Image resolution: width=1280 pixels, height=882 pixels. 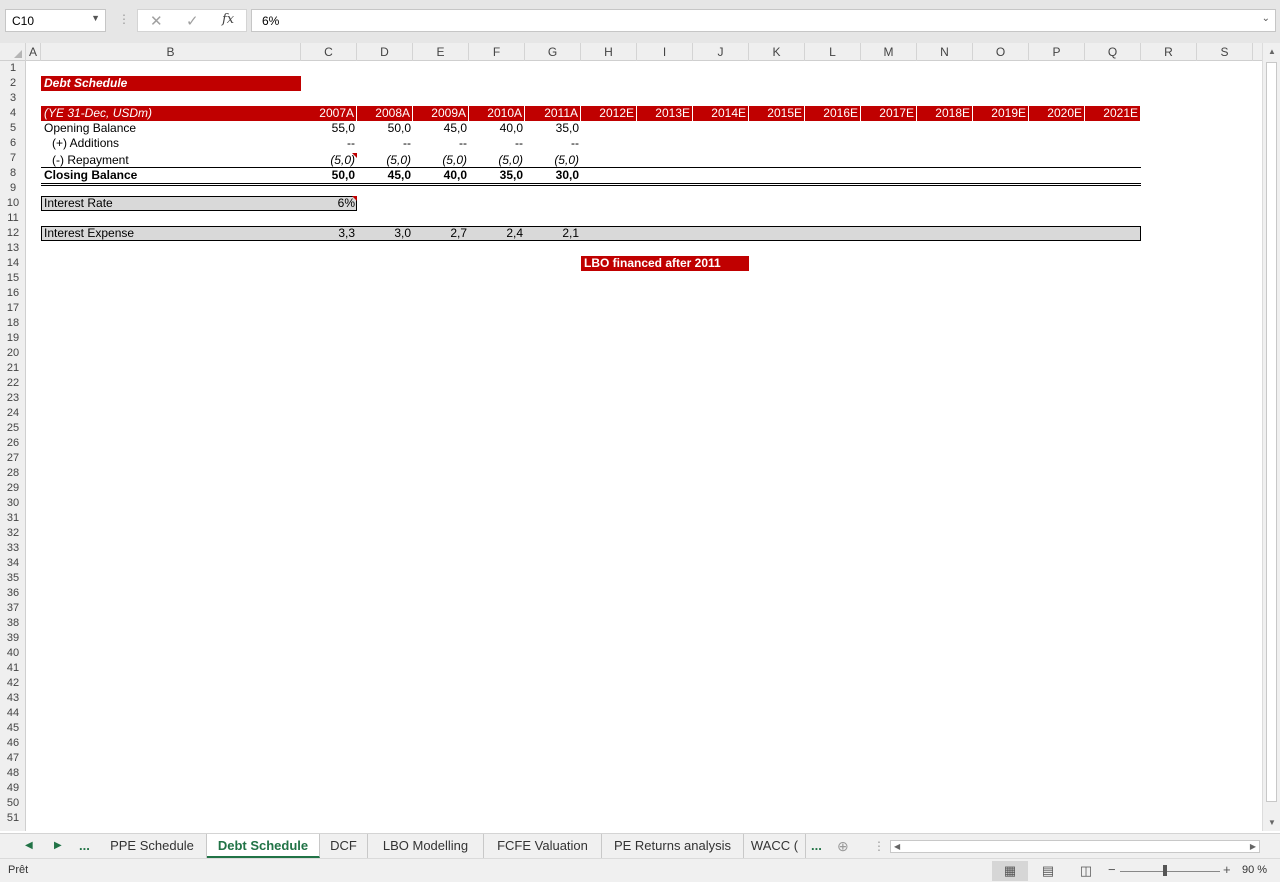 What do you see at coordinates (192, 21) in the screenshot?
I see `enter-icon: ✓` at bounding box center [192, 21].